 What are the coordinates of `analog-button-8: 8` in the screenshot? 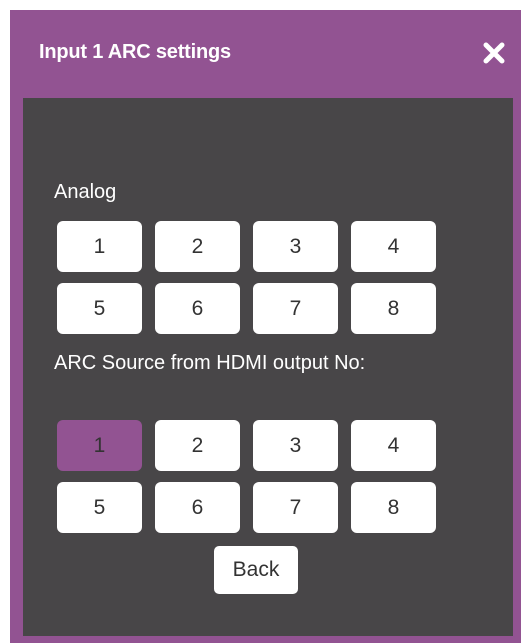 It's located at (393, 308).